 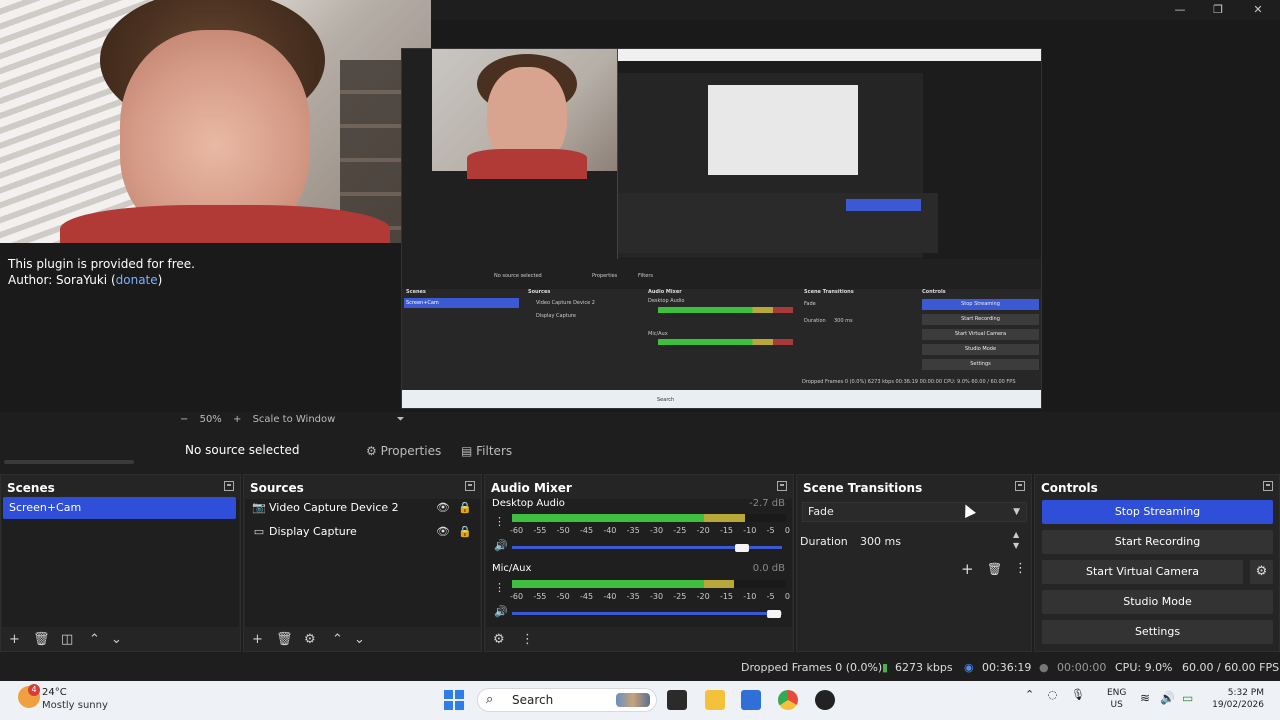 What do you see at coordinates (1180, 10) in the screenshot?
I see `minimize-button: —` at bounding box center [1180, 10].